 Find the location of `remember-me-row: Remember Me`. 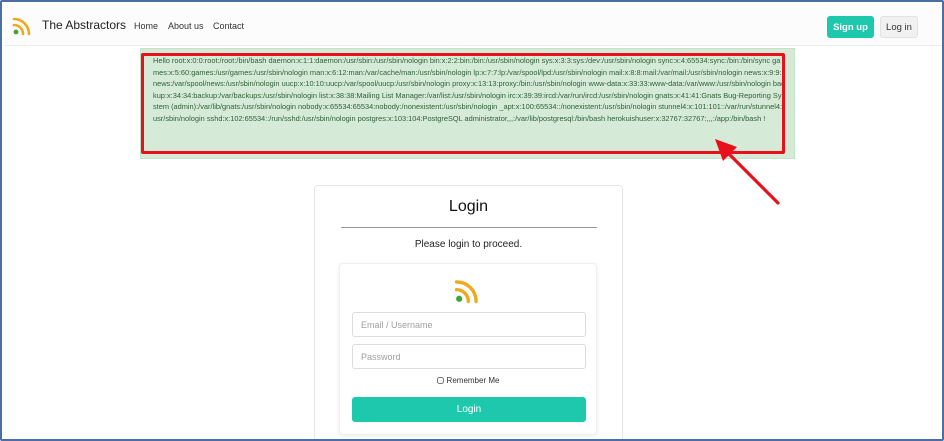

remember-me-row: Remember Me is located at coordinates (468, 380).